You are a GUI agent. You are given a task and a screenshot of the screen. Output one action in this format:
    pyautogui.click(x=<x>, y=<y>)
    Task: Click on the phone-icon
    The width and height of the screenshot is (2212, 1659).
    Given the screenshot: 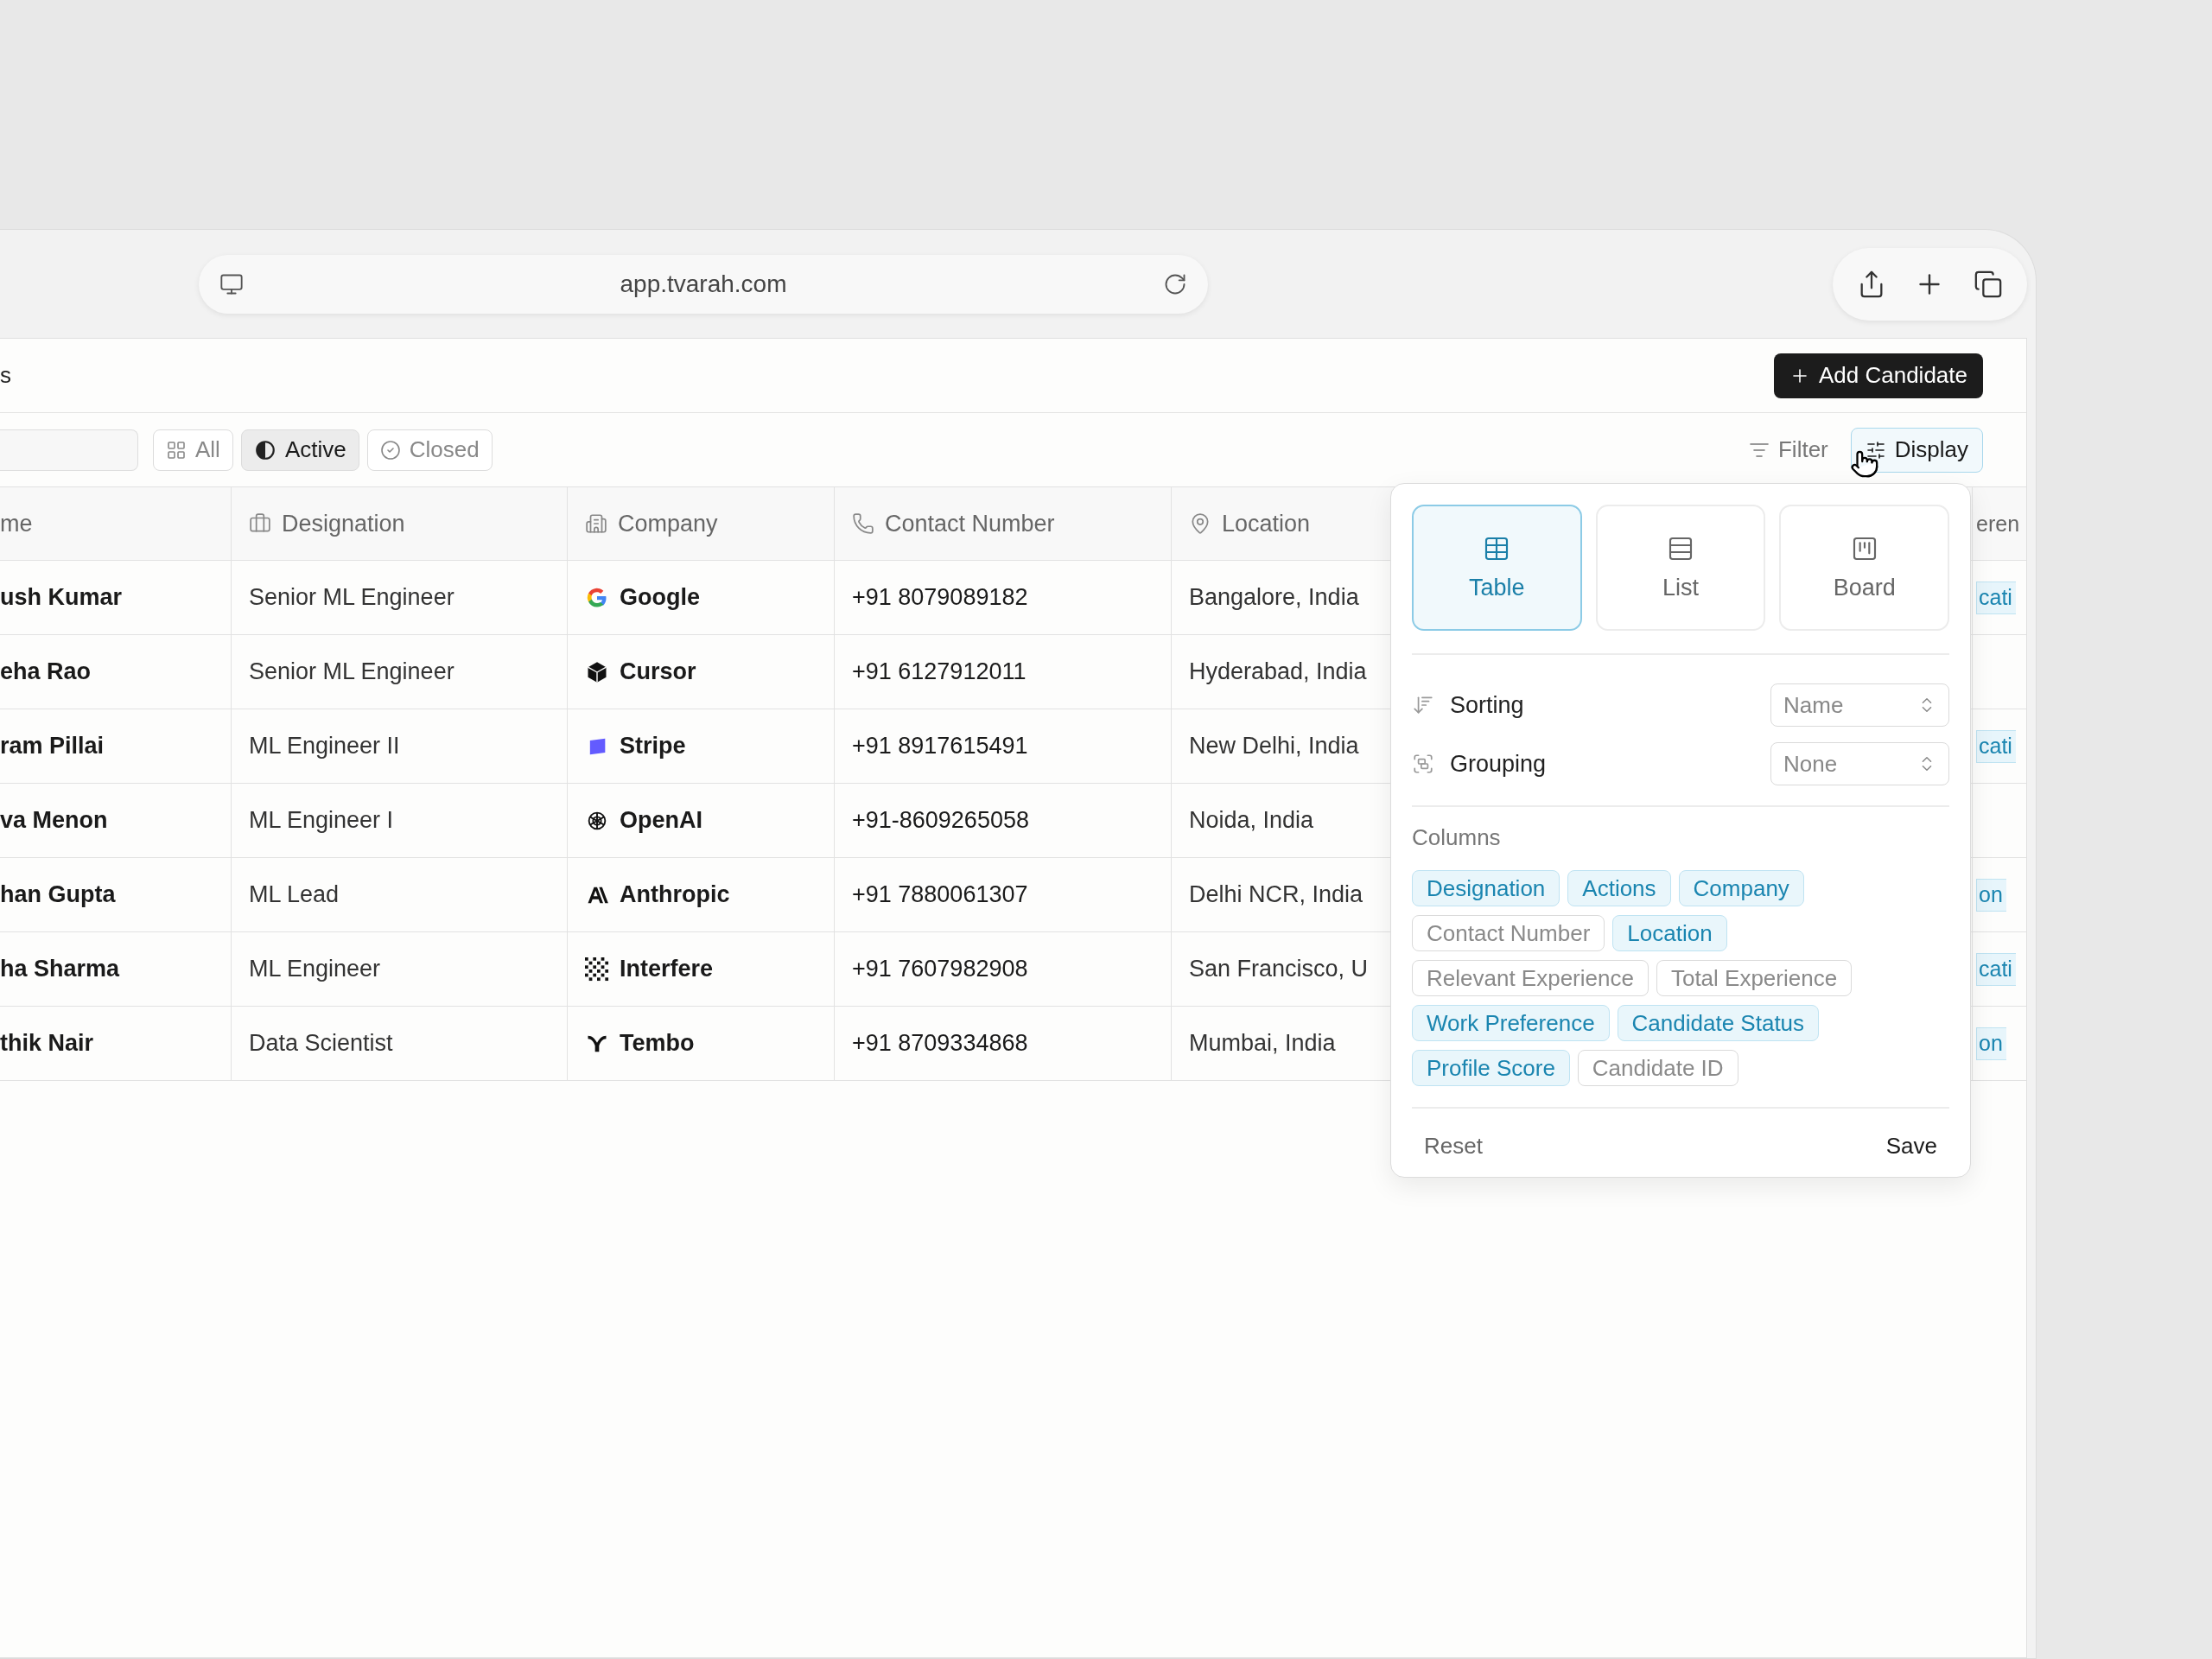 What is the action you would take?
    pyautogui.click(x=863, y=523)
    